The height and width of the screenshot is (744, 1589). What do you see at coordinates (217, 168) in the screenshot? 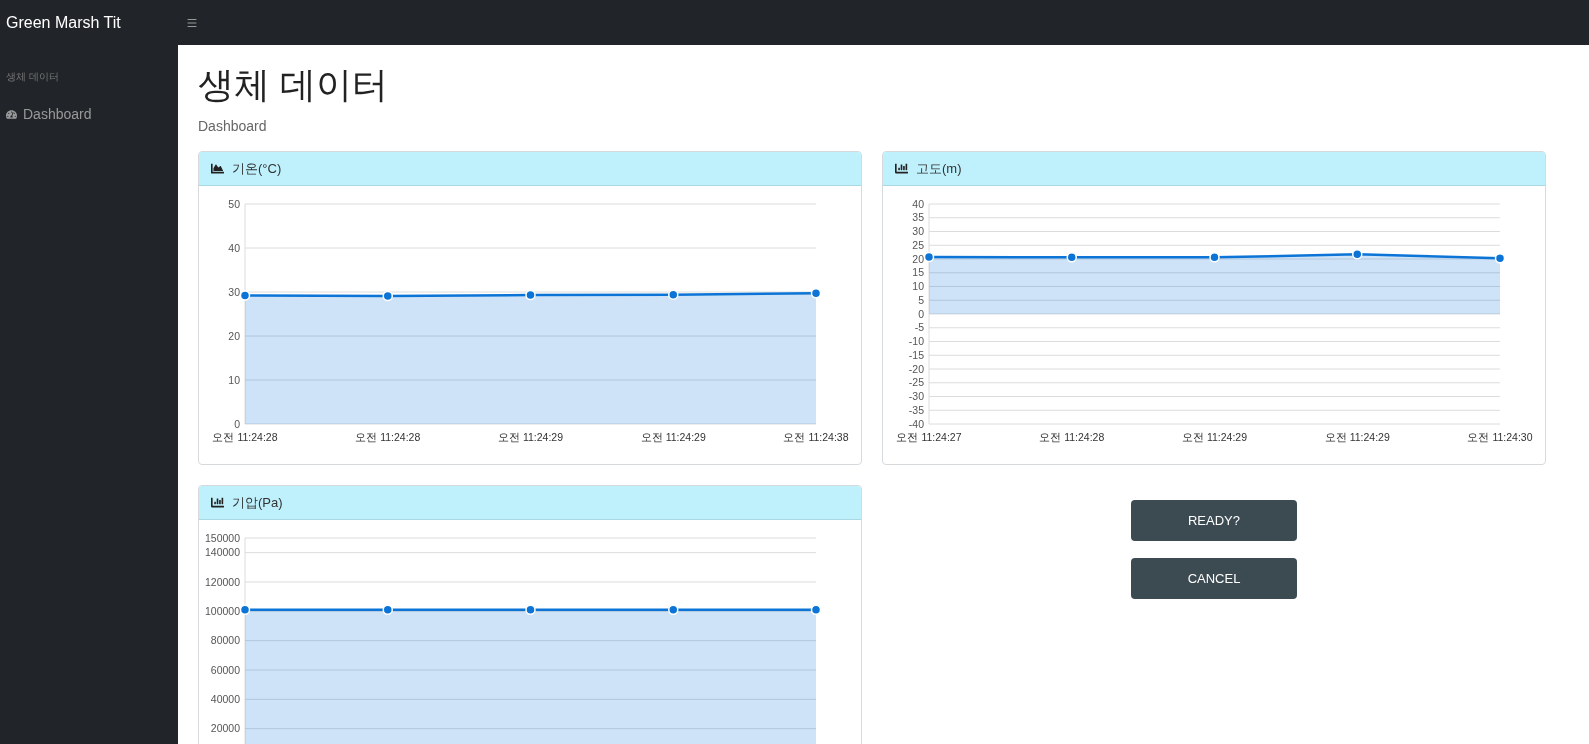
I see `area-chart-icon` at bounding box center [217, 168].